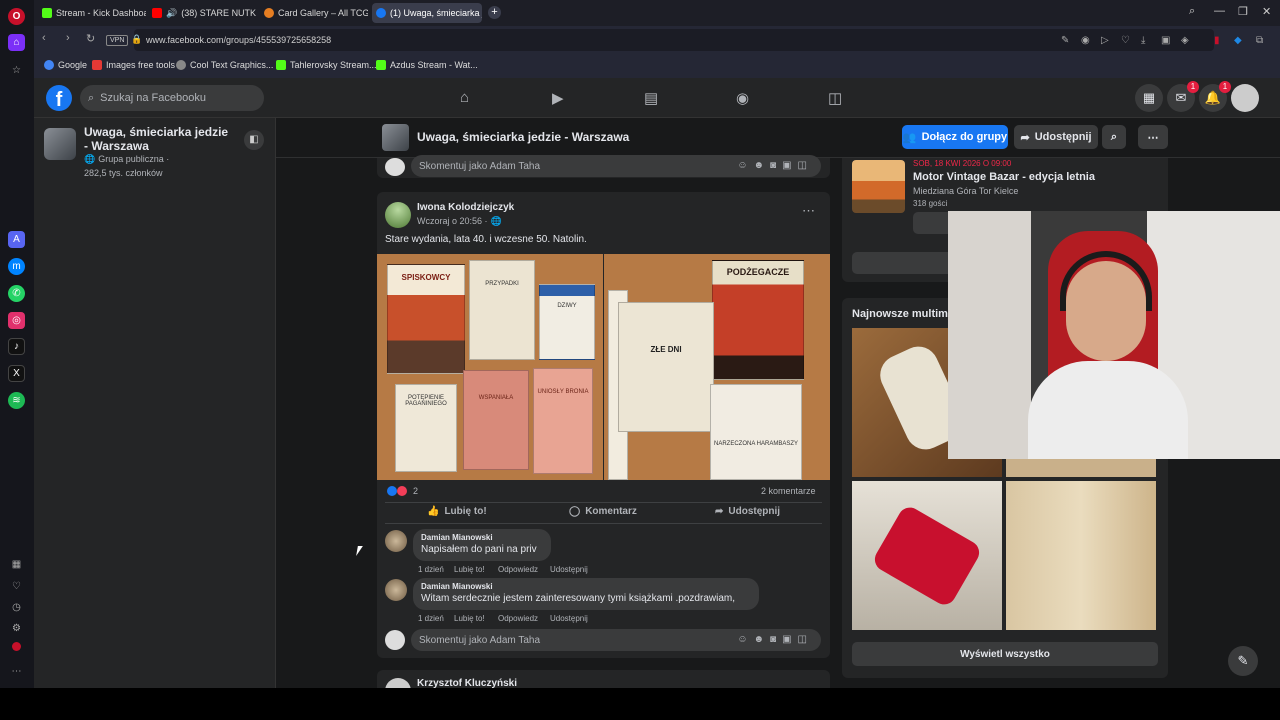 The height and width of the screenshot is (720, 1280). Describe the element at coordinates (1192, 11) in the screenshot. I see `search-tabs-icon: ⌕` at that location.